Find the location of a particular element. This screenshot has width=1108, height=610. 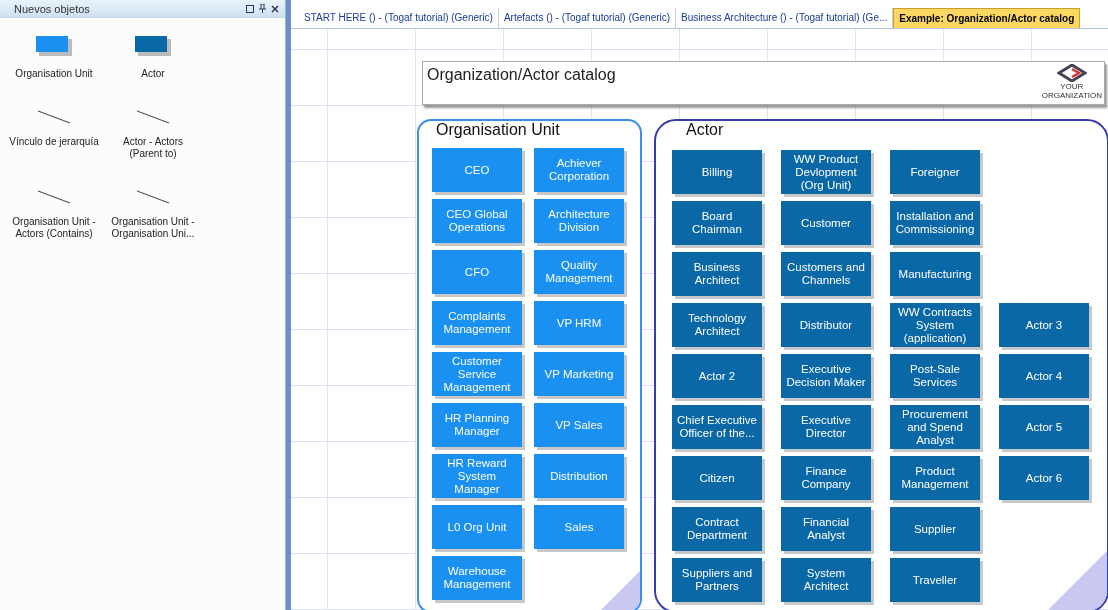

close-icon is located at coordinates (275, 8).